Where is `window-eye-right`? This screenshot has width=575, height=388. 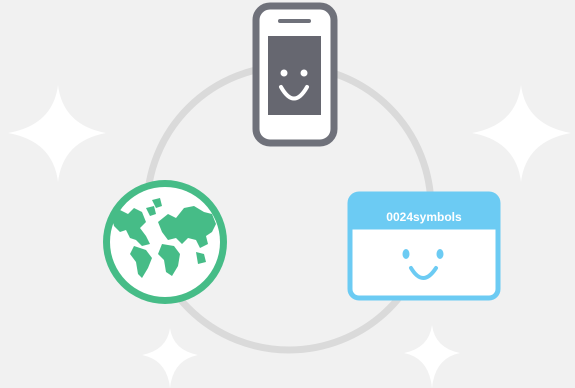 window-eye-right is located at coordinates (440, 254).